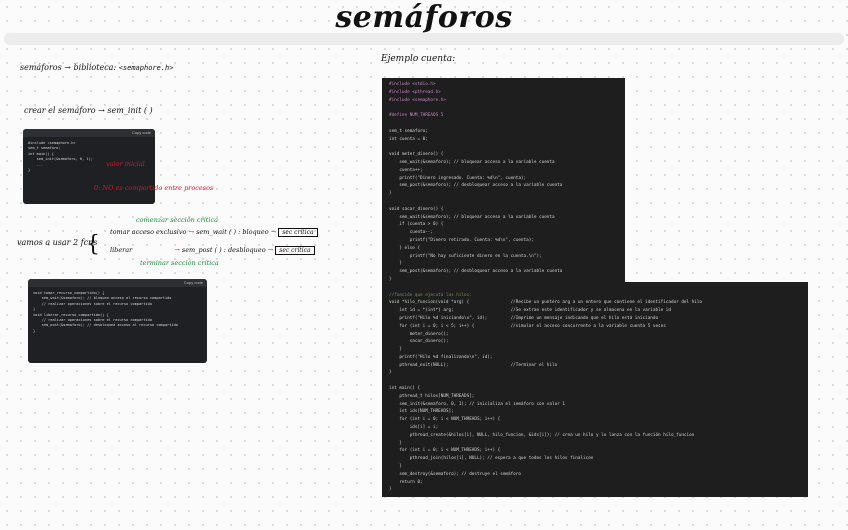 Image resolution: width=848 pixels, height=530 pixels. I want to click on example-label: Ejemplo cuenta:, so click(418, 59).